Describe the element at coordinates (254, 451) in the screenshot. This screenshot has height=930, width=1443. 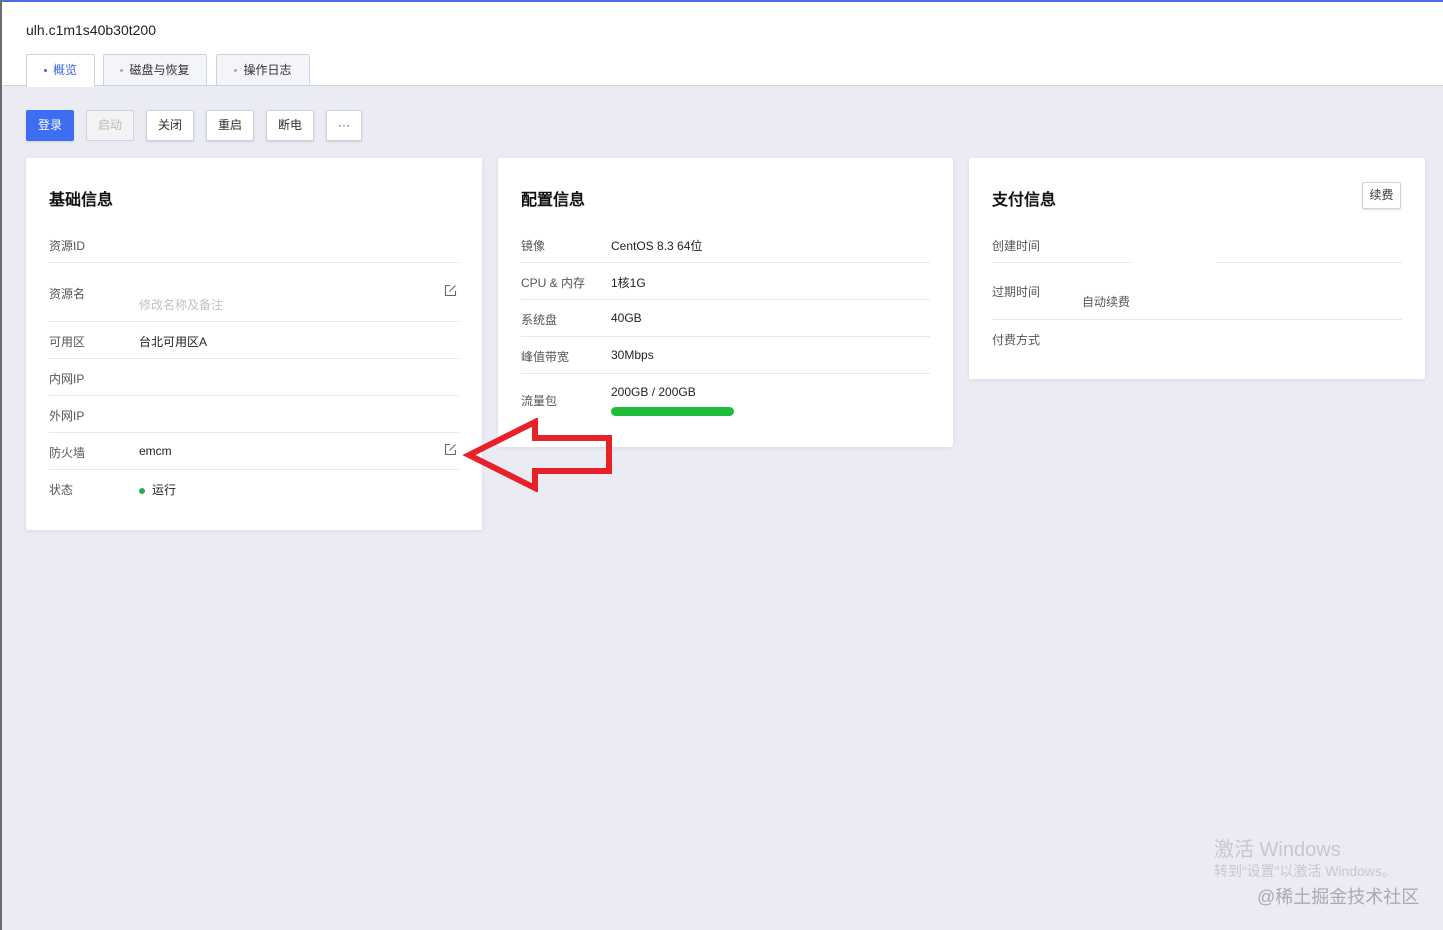
I see `firewall-row: 防火墙 emcm` at that location.